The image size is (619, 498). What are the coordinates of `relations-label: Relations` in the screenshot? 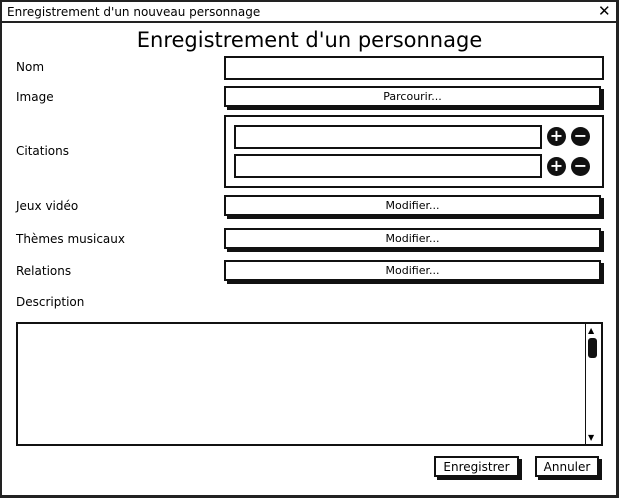 It's located at (44, 271).